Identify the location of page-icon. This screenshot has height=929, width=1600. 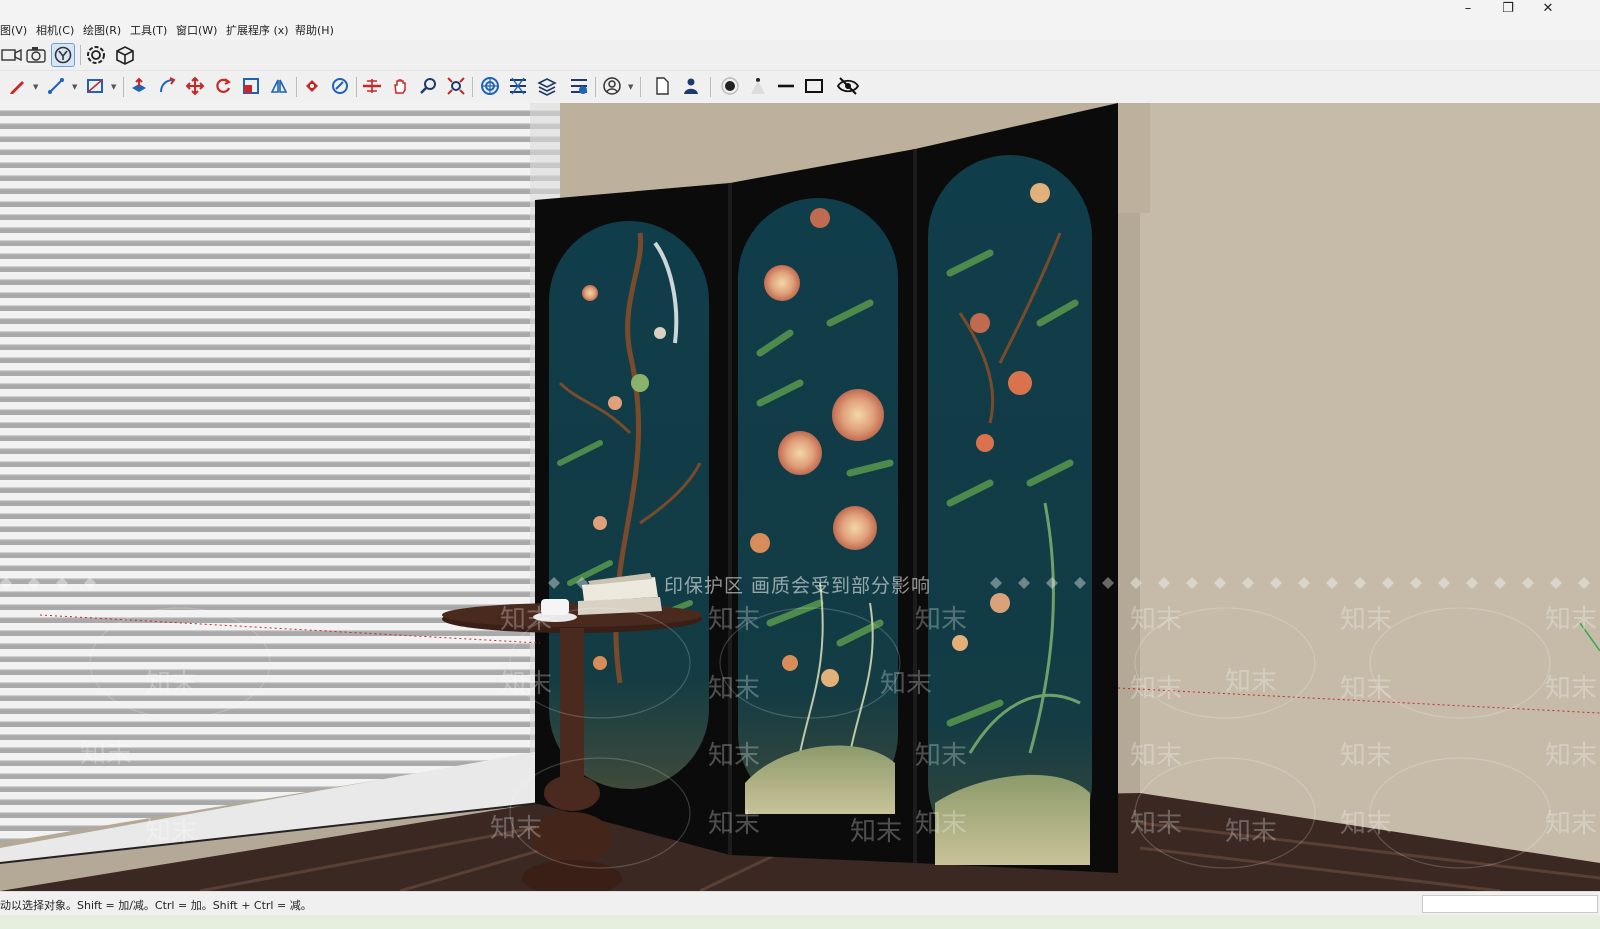
(662, 86).